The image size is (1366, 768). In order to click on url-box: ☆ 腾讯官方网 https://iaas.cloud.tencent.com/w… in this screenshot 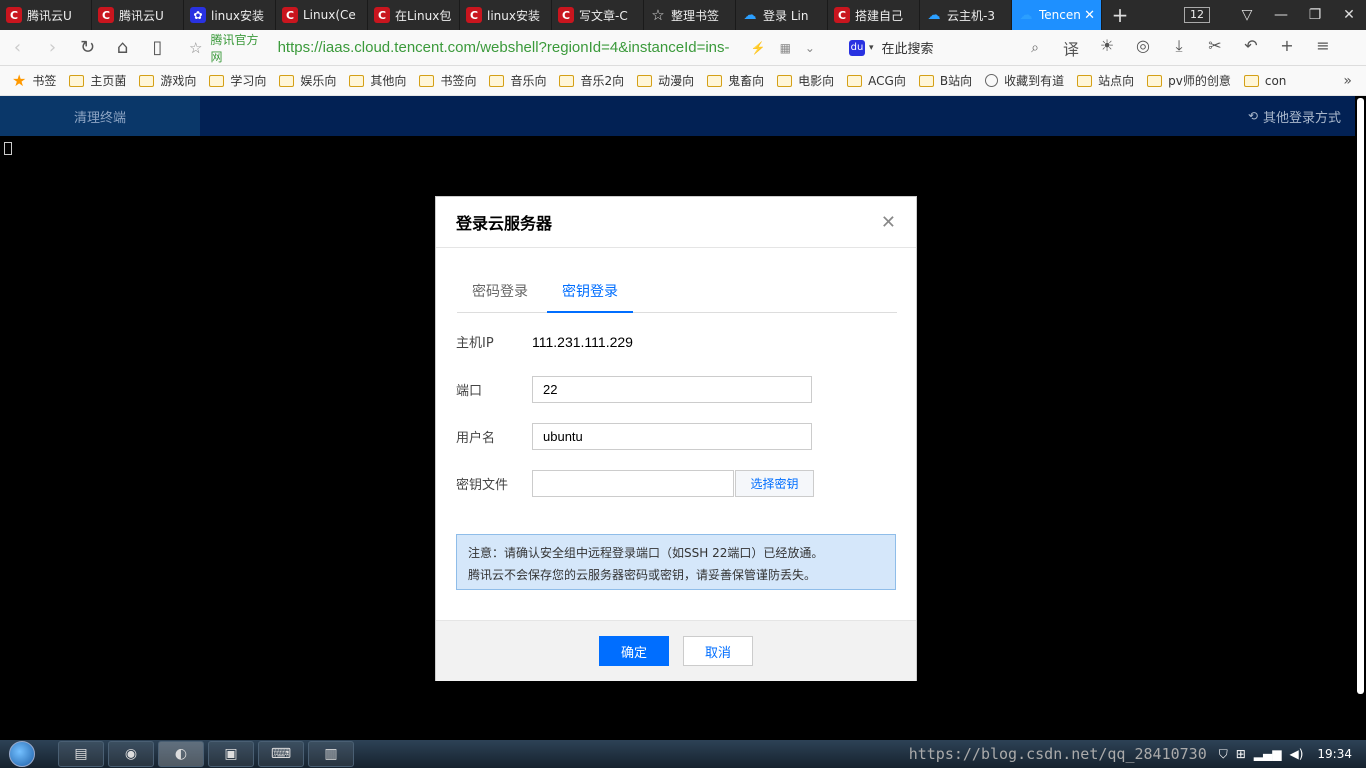, I will do `click(509, 48)`.